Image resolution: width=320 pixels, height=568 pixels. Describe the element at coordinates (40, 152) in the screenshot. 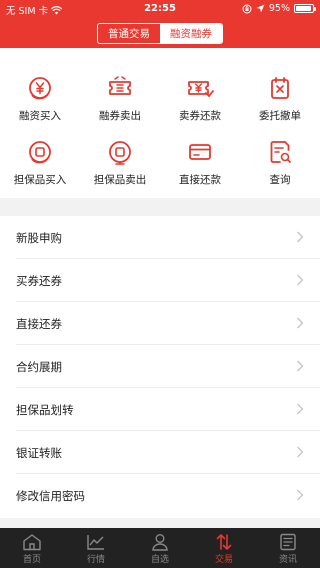

I see `collateral-buy-icon` at that location.